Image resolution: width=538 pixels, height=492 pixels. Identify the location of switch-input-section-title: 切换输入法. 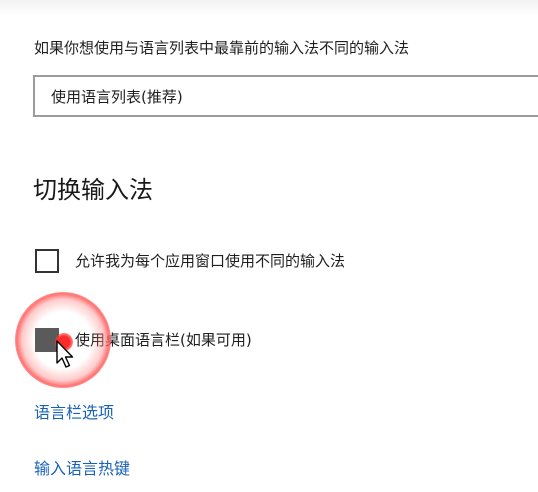
(93, 190).